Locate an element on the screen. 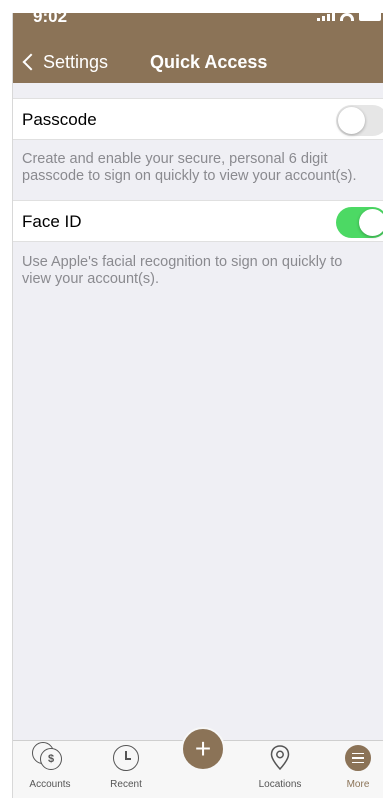 The width and height of the screenshot is (383, 798). menu-icon is located at coordinates (358, 758).